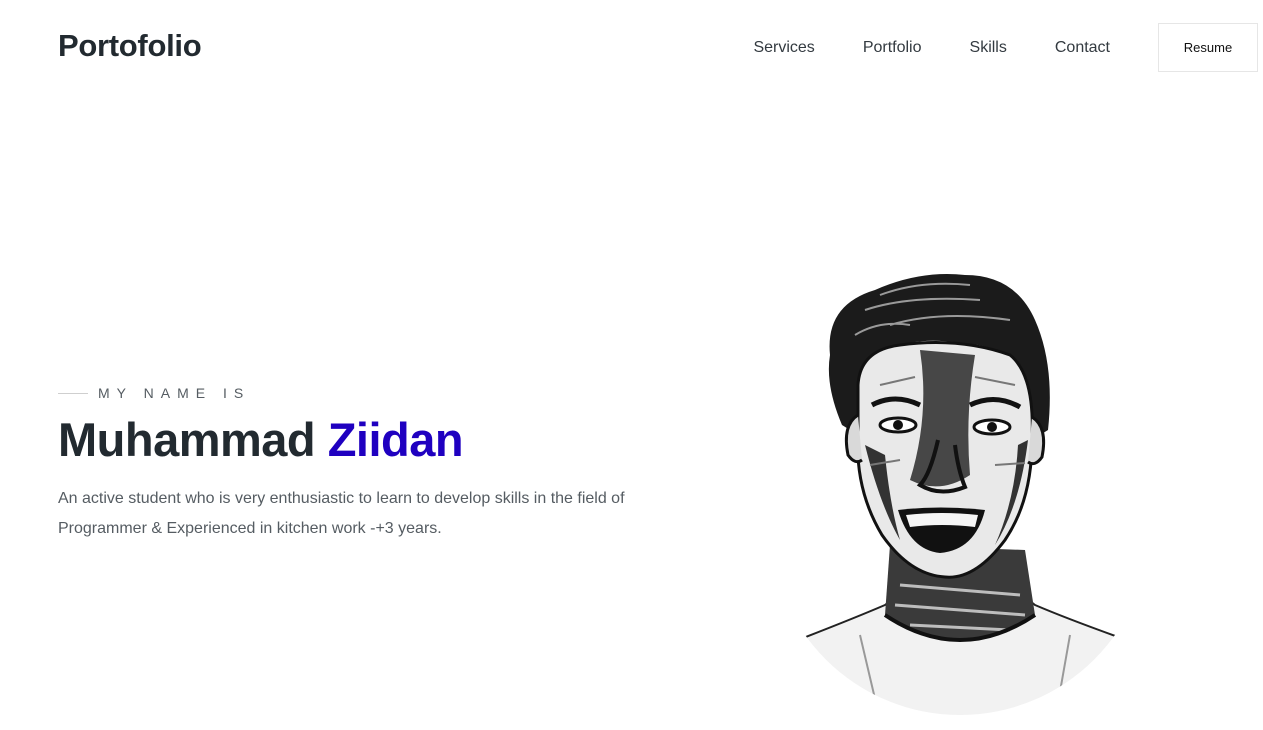 The image size is (1263, 730). I want to click on nav-link-services: Services, so click(783, 48).